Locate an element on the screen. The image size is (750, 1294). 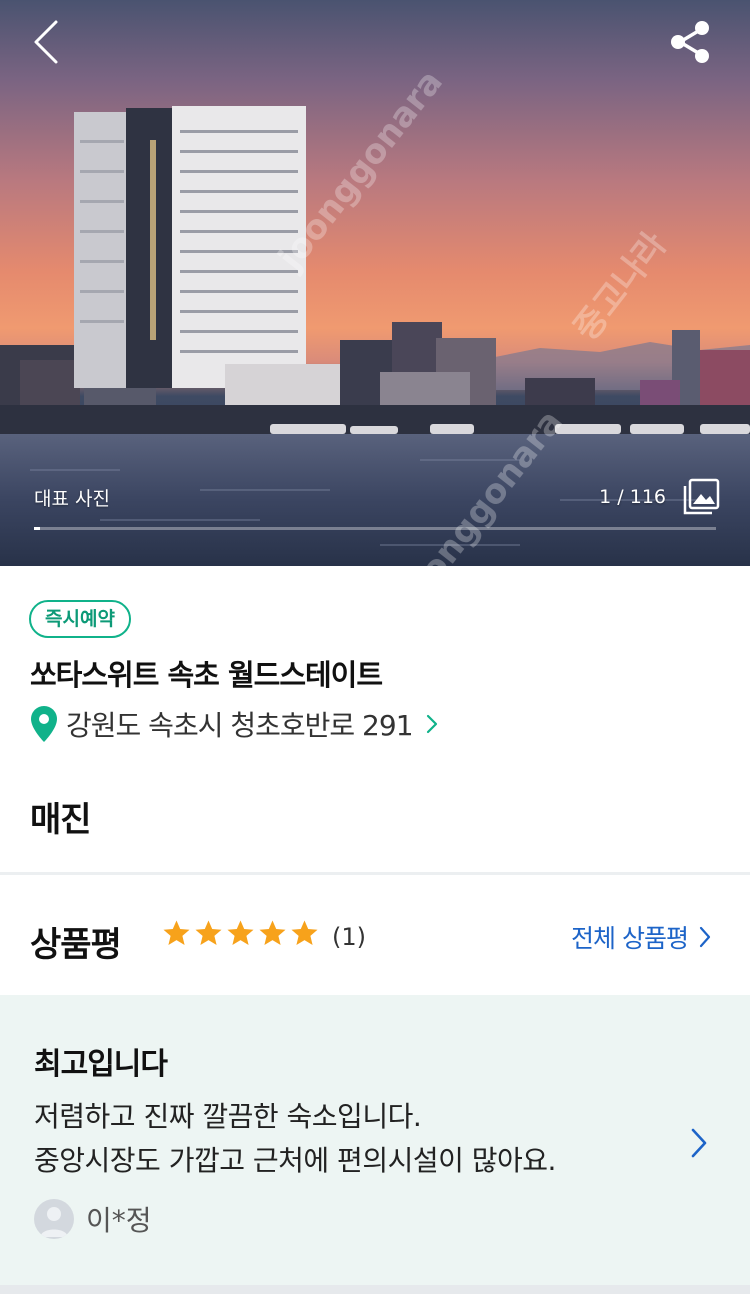
photo-counter: 1 / 116 is located at coordinates (632, 497).